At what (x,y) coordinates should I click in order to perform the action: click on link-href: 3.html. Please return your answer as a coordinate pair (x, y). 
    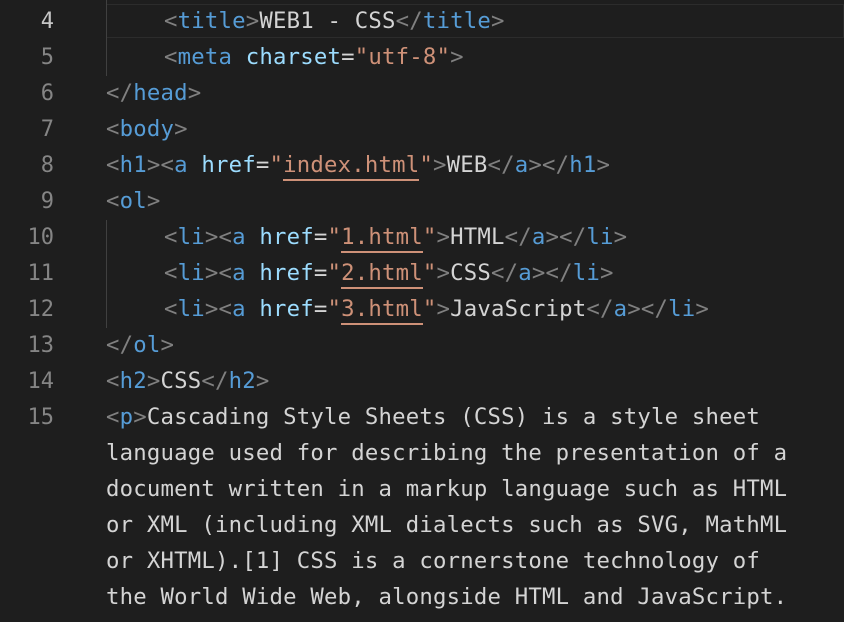
    Looking at the image, I should click on (382, 310).